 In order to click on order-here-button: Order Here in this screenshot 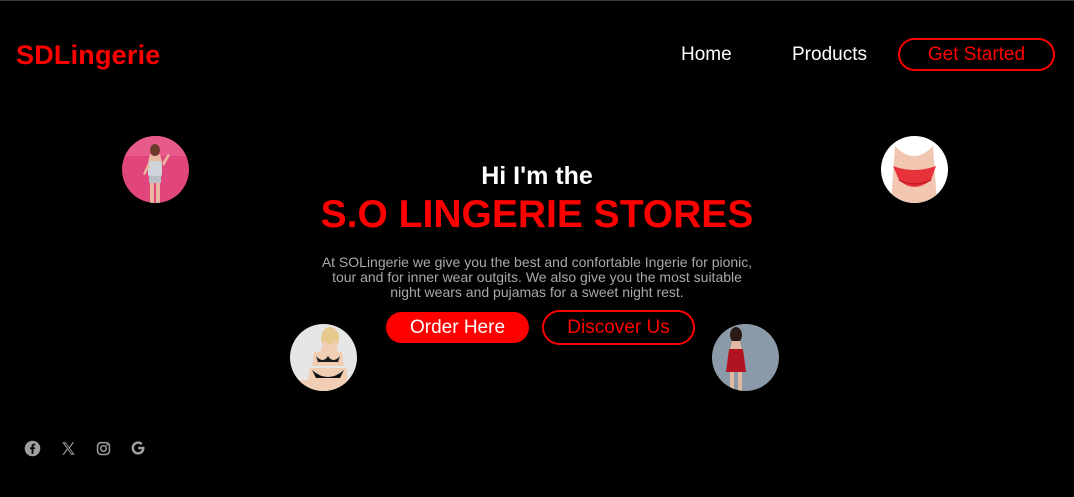, I will do `click(457, 327)`.